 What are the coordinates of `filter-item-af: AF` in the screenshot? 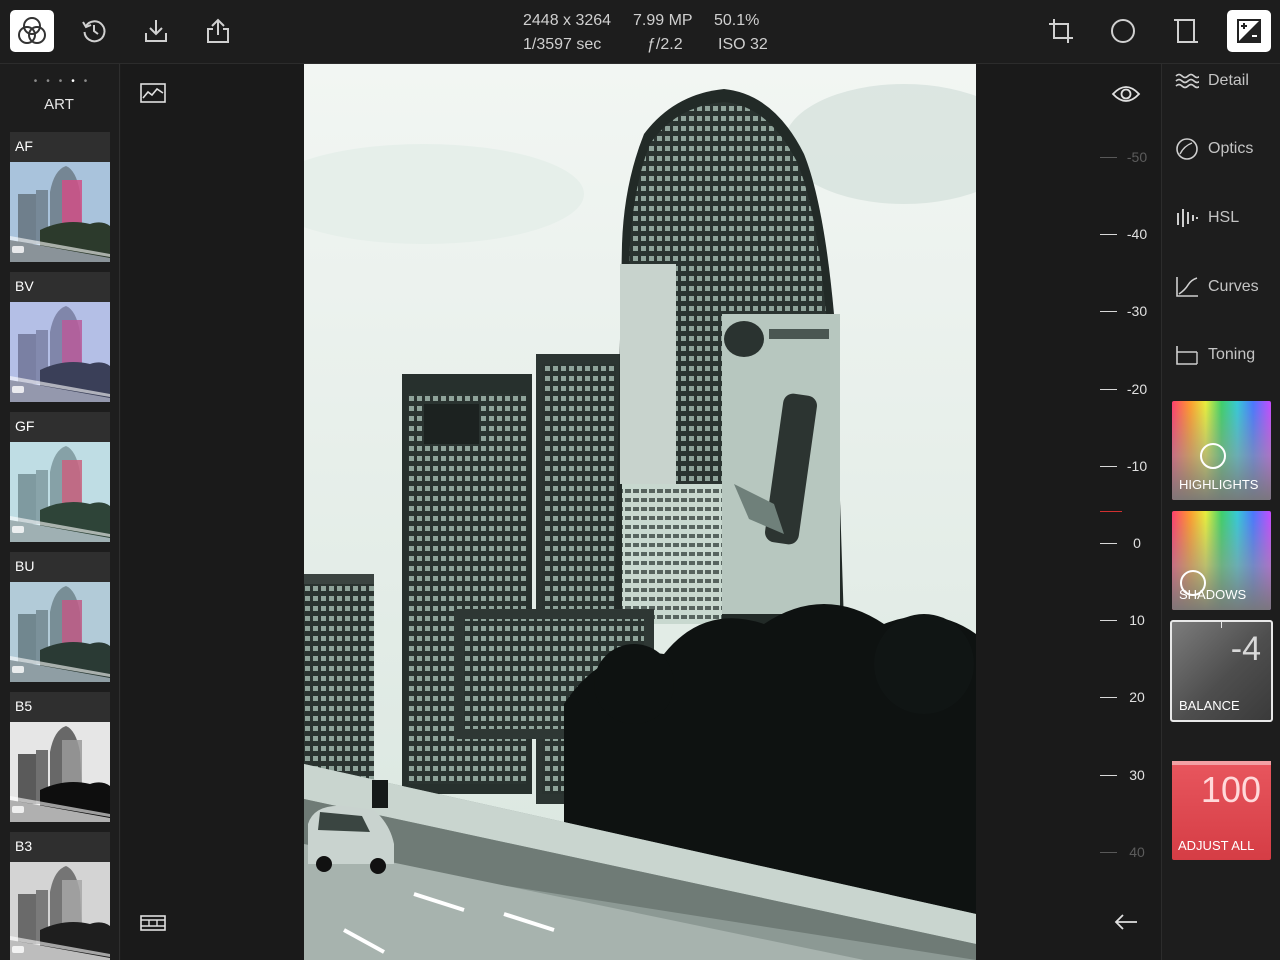 It's located at (60, 197).